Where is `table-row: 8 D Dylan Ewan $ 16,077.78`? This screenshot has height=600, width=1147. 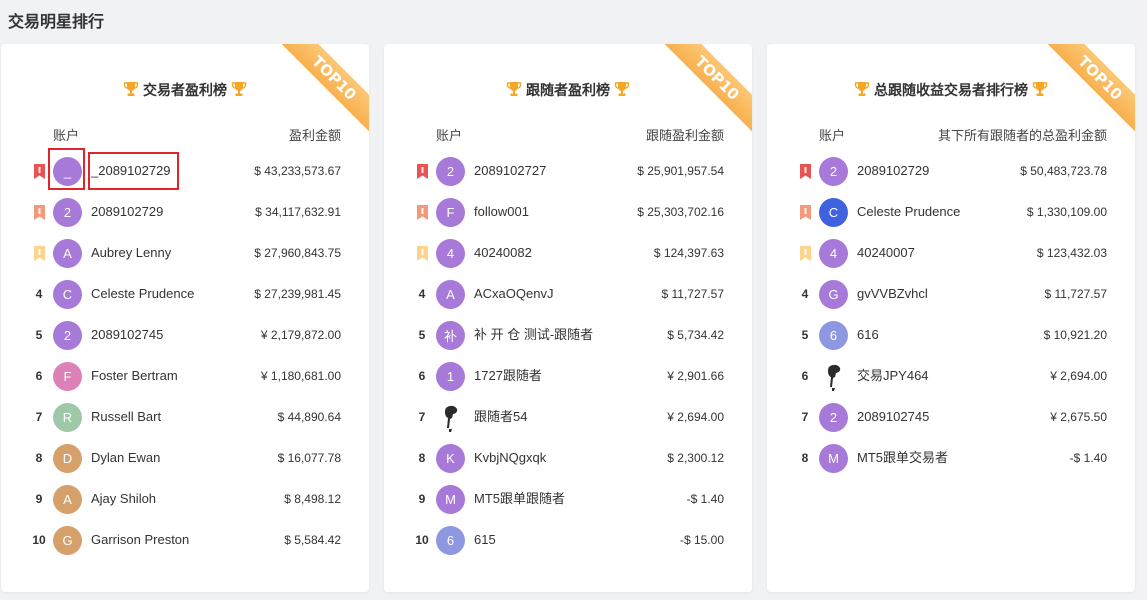 table-row: 8 D Dylan Ewan $ 16,077.78 is located at coordinates (185, 462).